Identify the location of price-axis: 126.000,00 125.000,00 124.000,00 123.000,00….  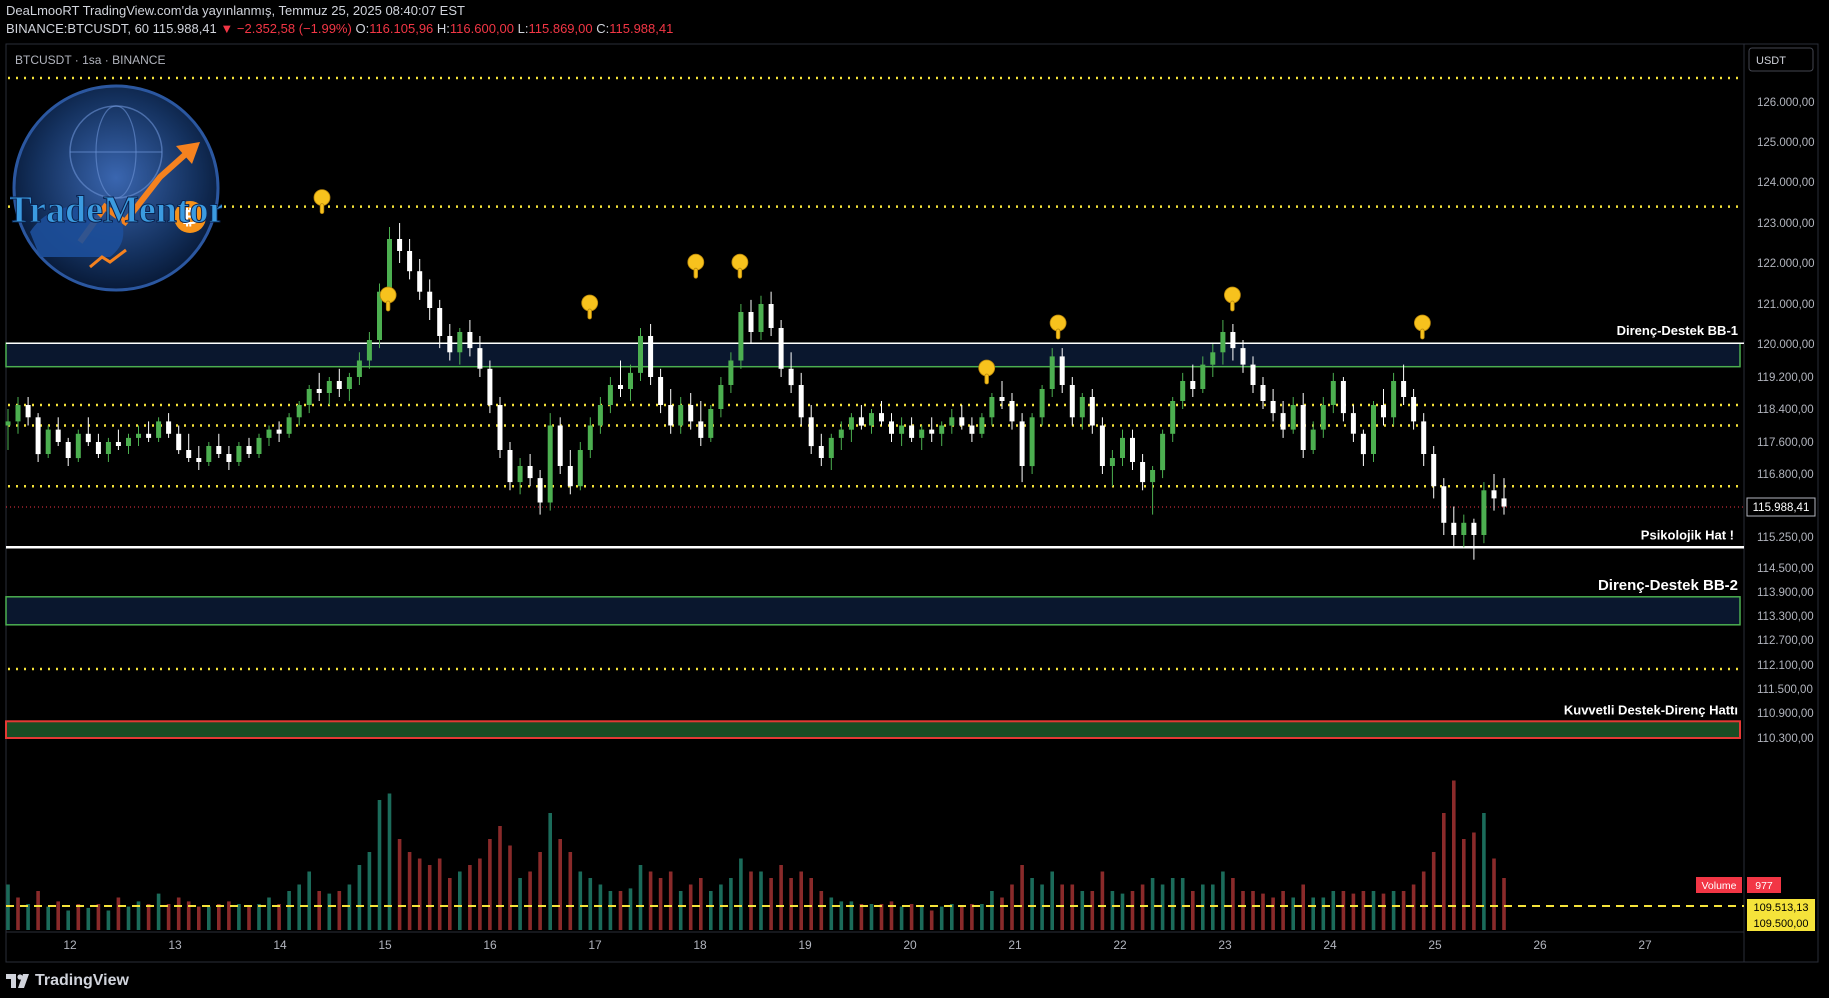
(1786, 421).